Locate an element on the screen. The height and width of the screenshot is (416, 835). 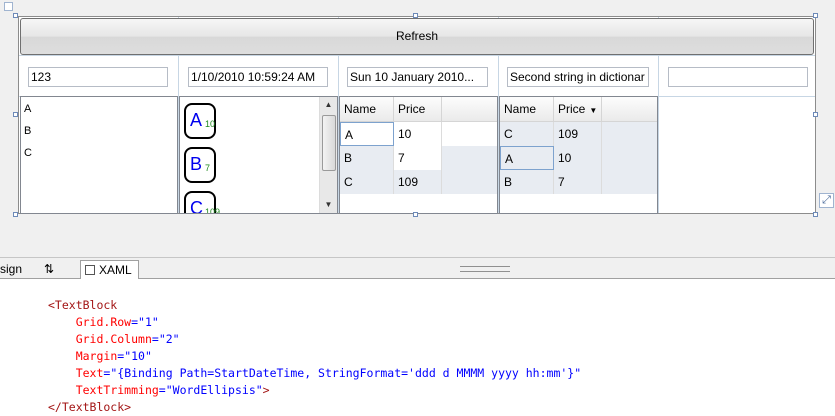
list-item: A is located at coordinates (27, 109).